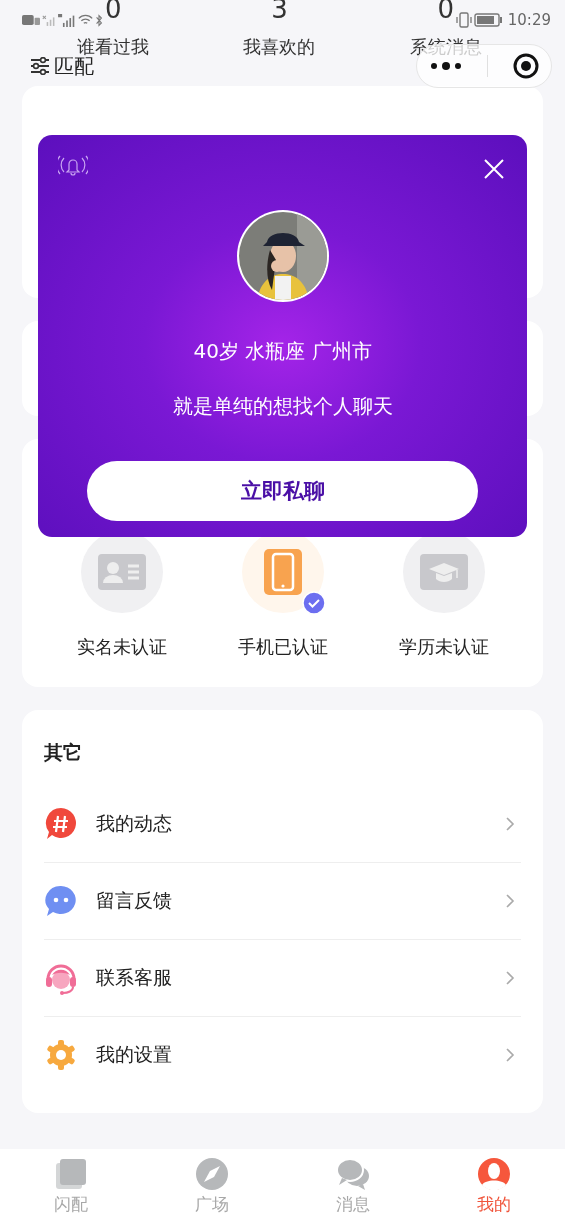 Image resolution: width=565 pixels, height=1225 pixels. I want to click on verification-label: 实名未认证, so click(121, 647).